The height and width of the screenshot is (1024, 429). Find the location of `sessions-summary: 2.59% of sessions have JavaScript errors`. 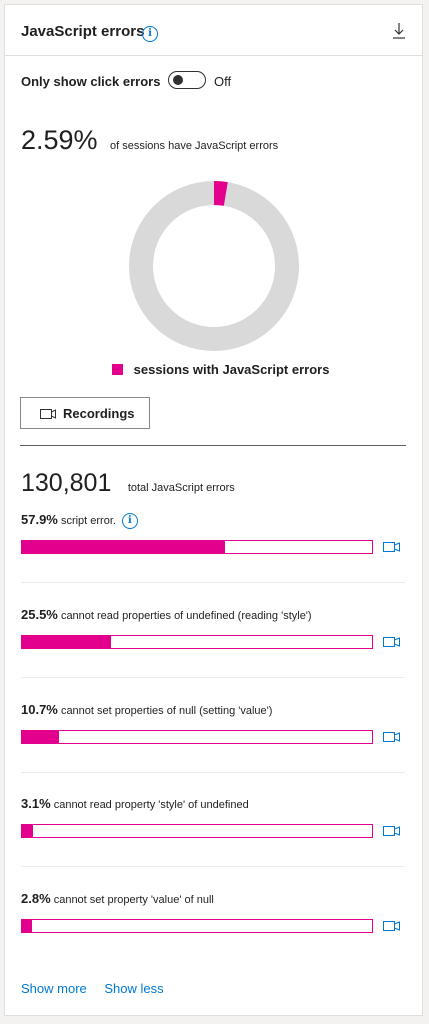

sessions-summary: 2.59% of sessions have JavaScript errors is located at coordinates (149, 140).